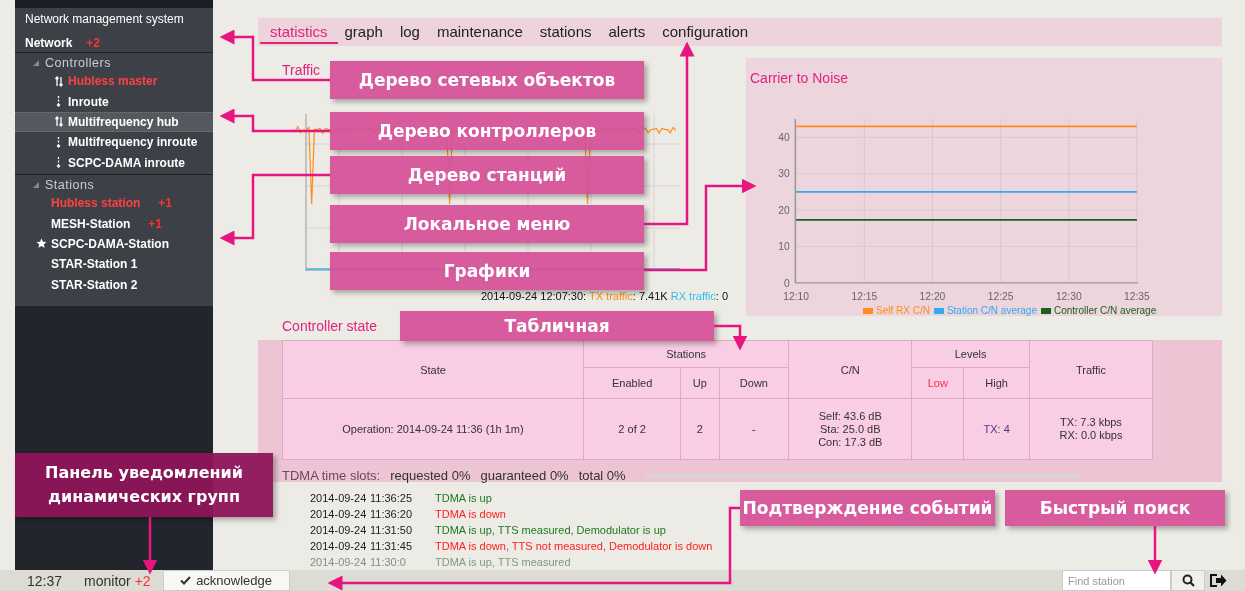  I want to click on tree-item: Multifrequency hub, so click(114, 122).